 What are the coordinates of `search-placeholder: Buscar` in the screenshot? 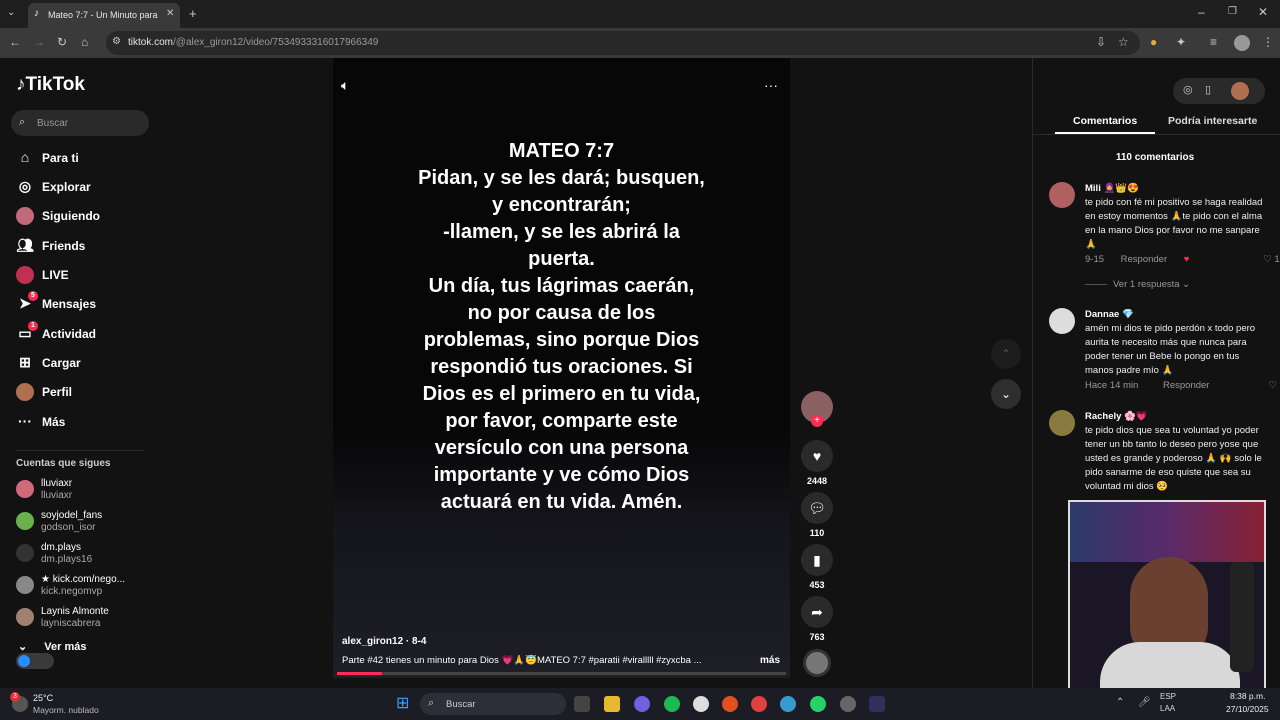 It's located at (53, 123).